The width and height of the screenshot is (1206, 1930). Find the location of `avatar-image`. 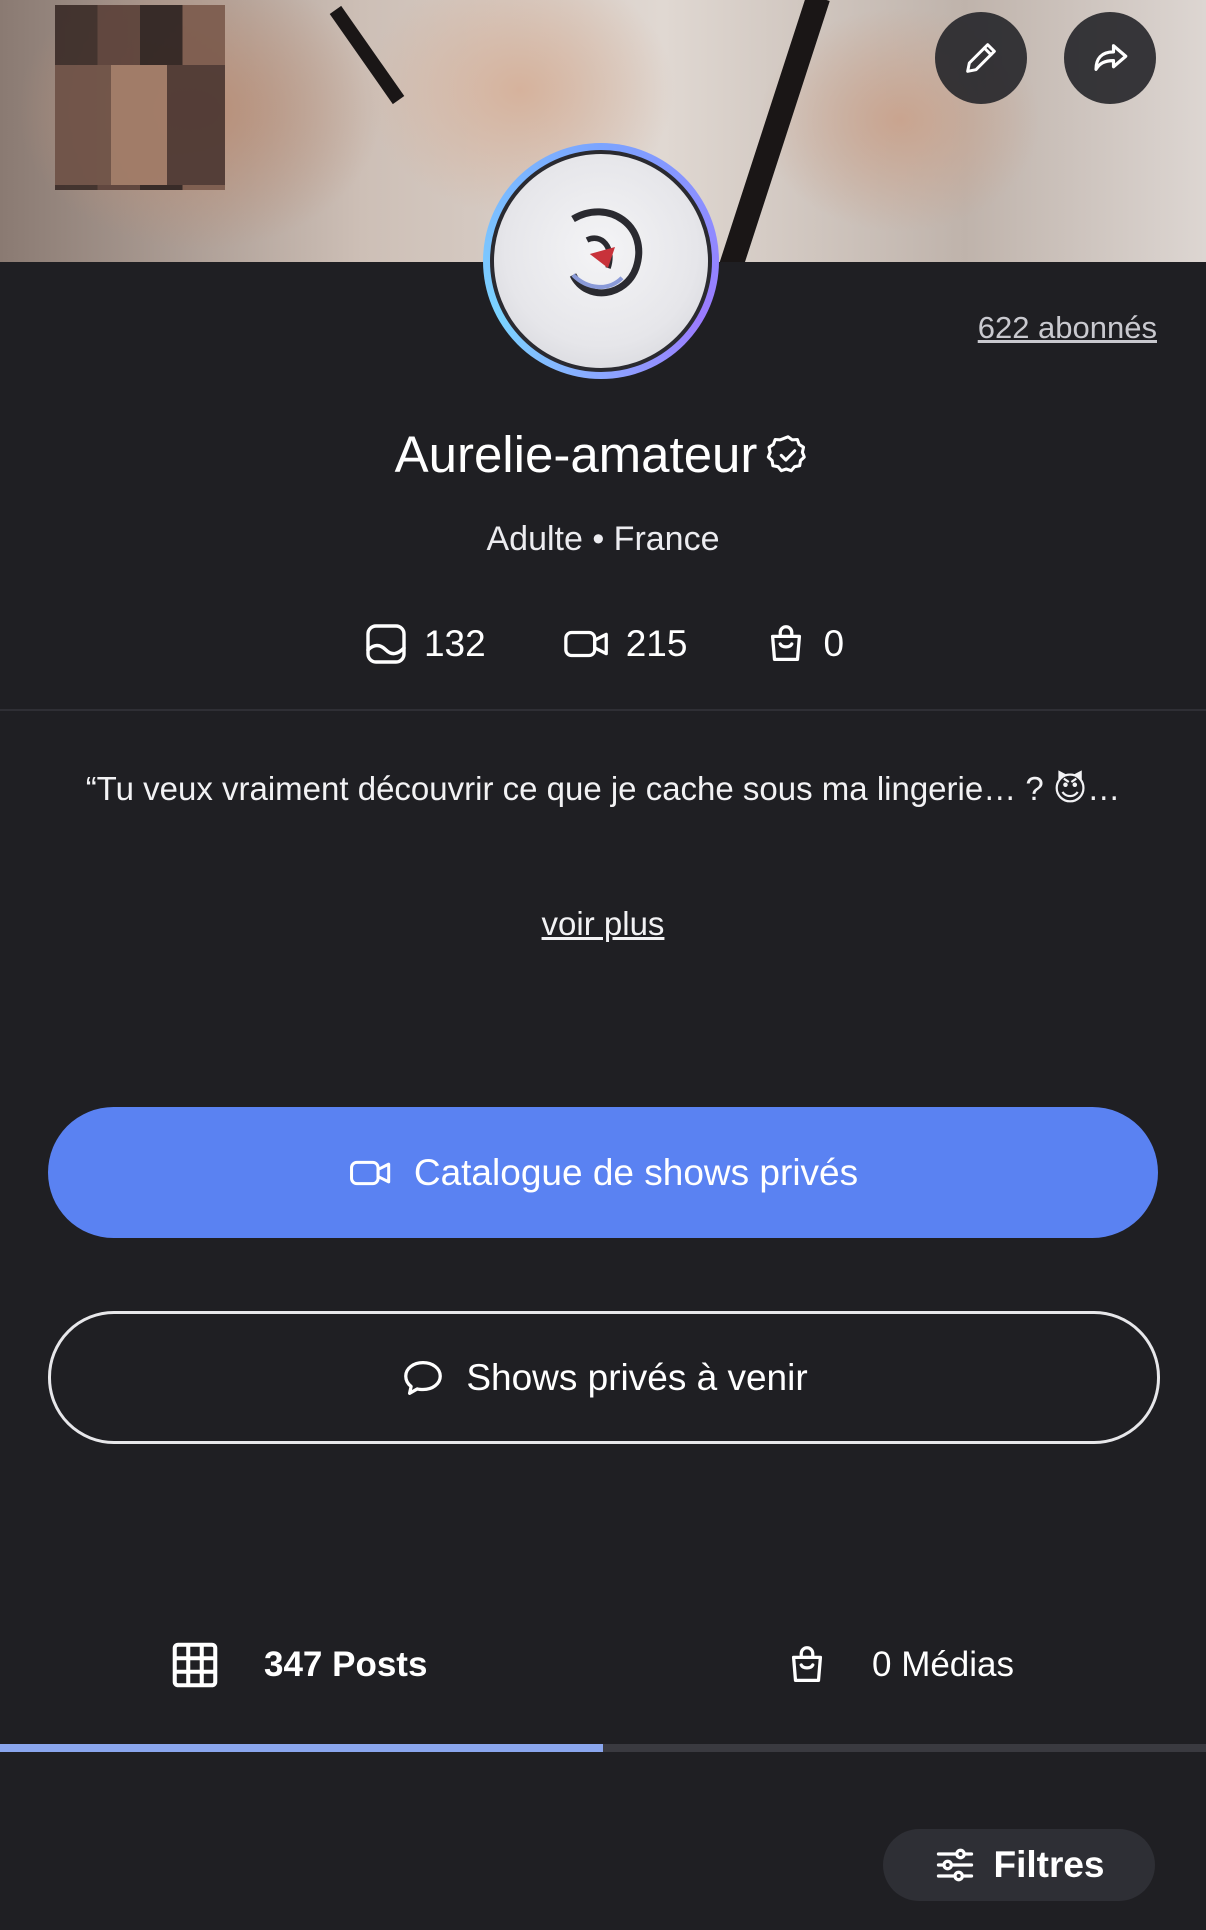

avatar-image is located at coordinates (601, 261).